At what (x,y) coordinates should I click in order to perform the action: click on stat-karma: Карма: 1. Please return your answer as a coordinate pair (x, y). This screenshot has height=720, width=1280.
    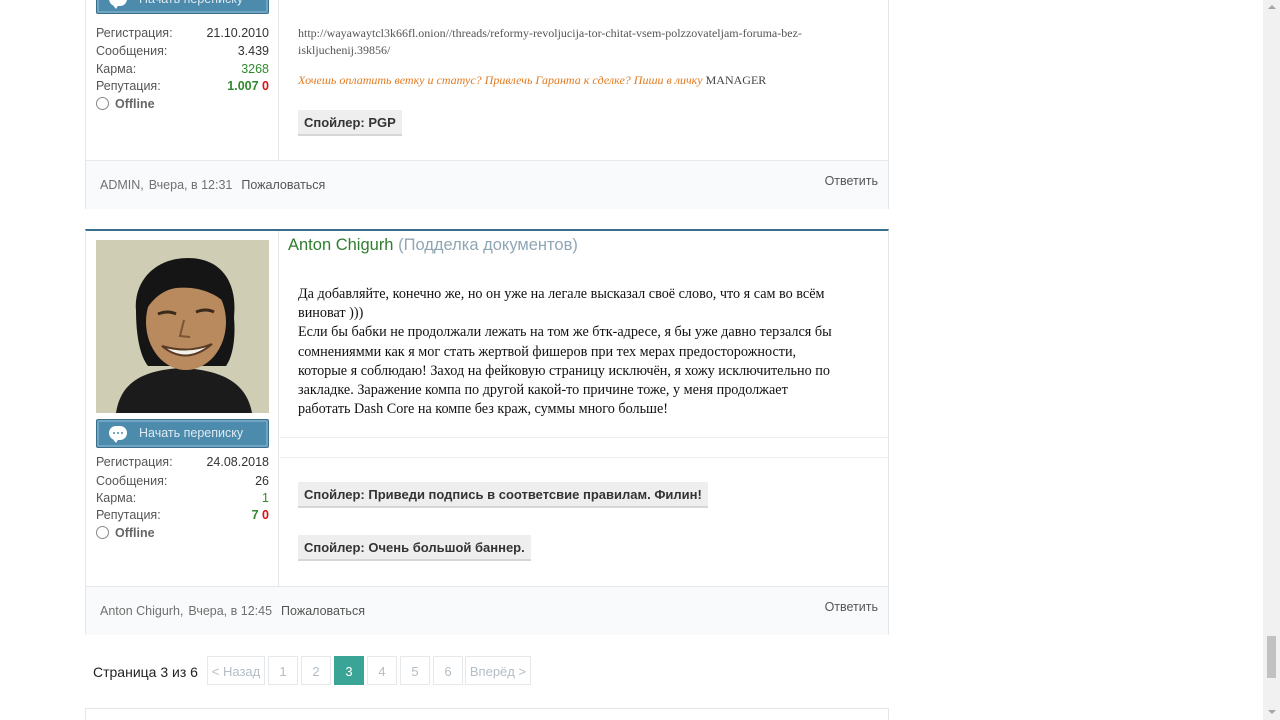
    Looking at the image, I should click on (182, 498).